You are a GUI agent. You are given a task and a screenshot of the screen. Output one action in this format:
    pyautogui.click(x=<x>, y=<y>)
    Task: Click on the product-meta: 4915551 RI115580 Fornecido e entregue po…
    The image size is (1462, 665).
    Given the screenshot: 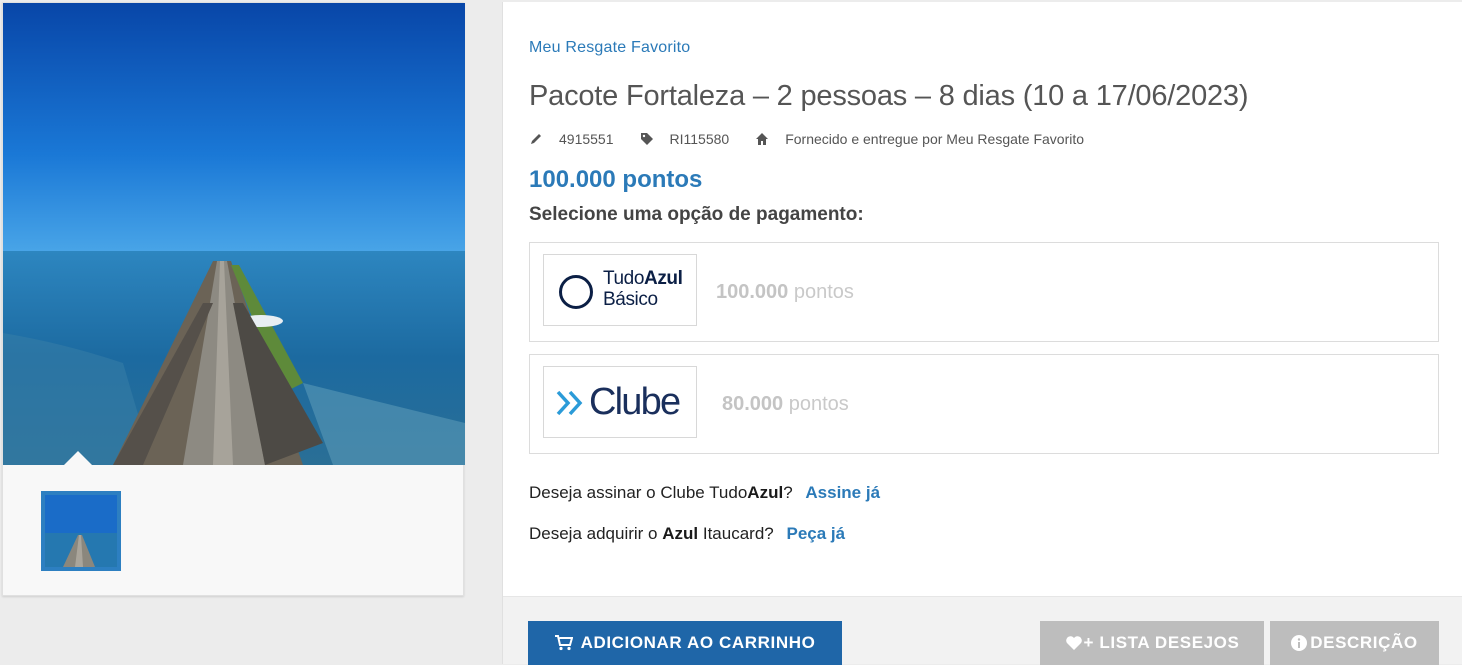 What is the action you would take?
    pyautogui.click(x=819, y=139)
    